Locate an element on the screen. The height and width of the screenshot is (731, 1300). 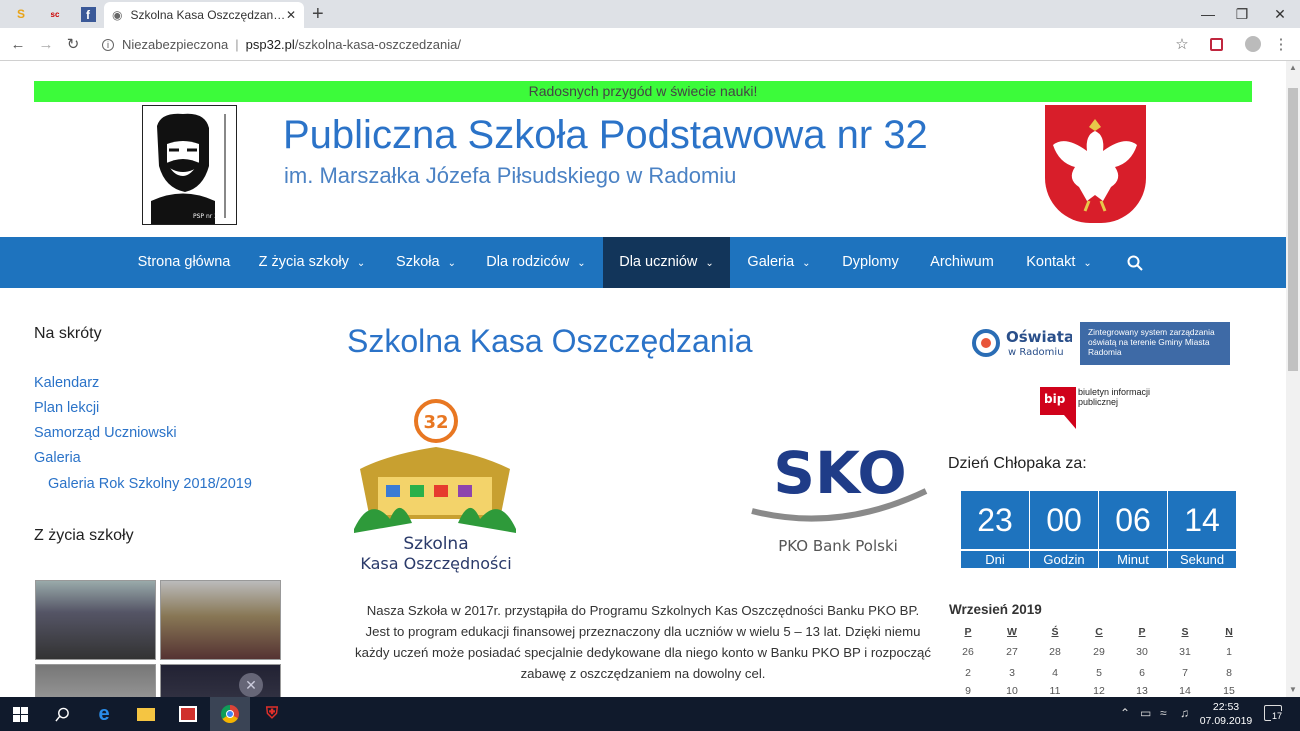
system-clock: 22:53 07.09.2019 is located at coordinates (1226, 714).